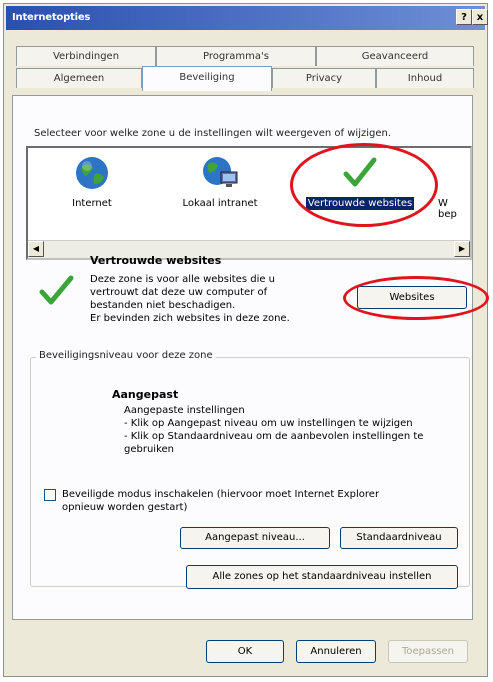 The image size is (493, 682). I want to click on zone-trusted: Vertrouwde websites, so click(360, 181).